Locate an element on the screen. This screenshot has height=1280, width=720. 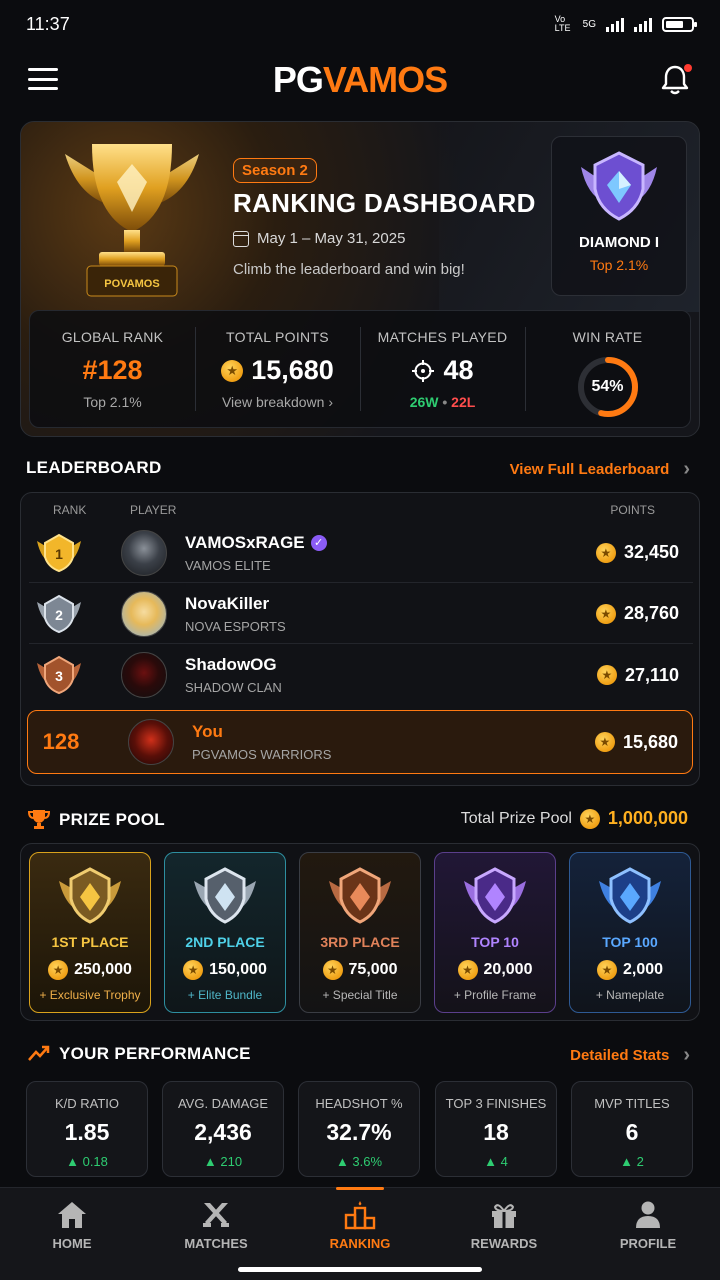
season-dates: May 1 – May 31, 2025 is located at coordinates (319, 238).